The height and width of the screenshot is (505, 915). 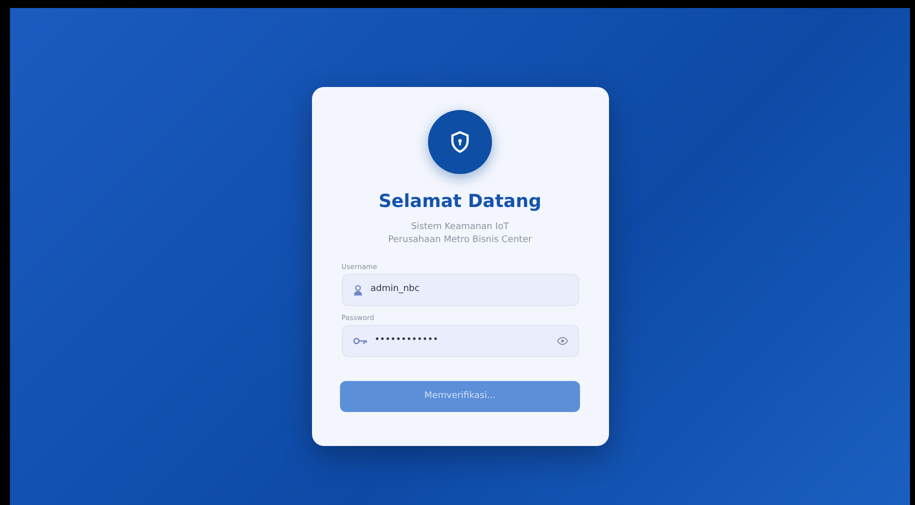 What do you see at coordinates (460, 202) in the screenshot?
I see `welcome-title: Selamat Datang` at bounding box center [460, 202].